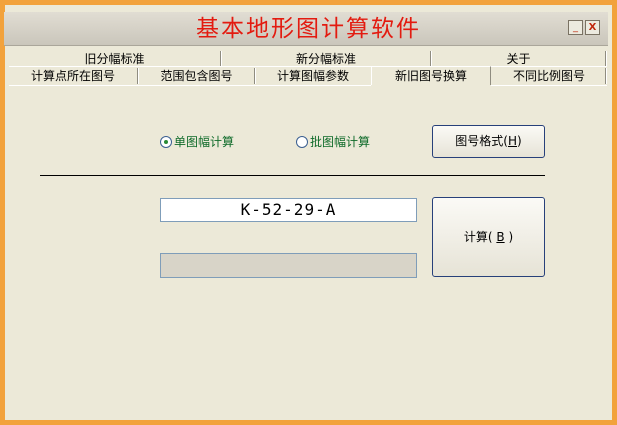 This screenshot has width=617, height=425. I want to click on tab-sheet-parameters: 计算图幅参数, so click(313, 76).